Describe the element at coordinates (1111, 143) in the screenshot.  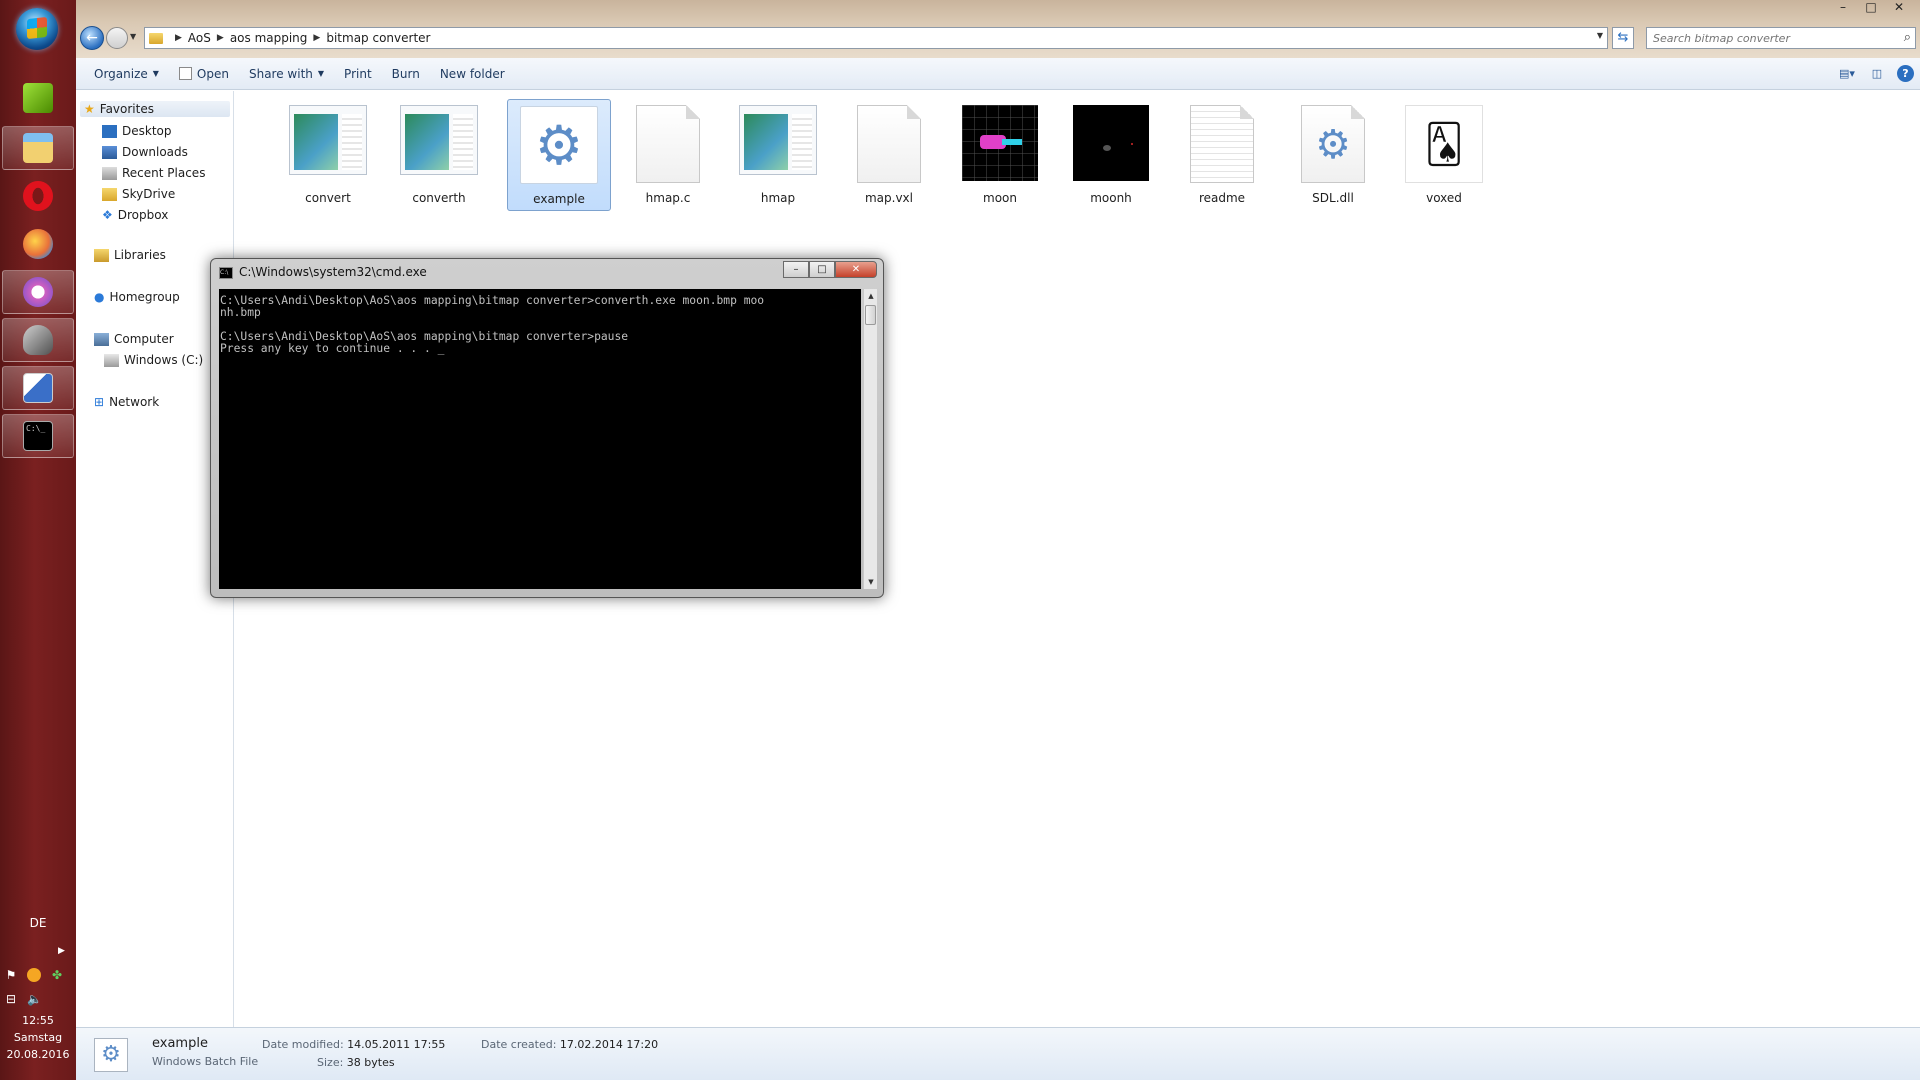
I see `image-thumbnail` at that location.